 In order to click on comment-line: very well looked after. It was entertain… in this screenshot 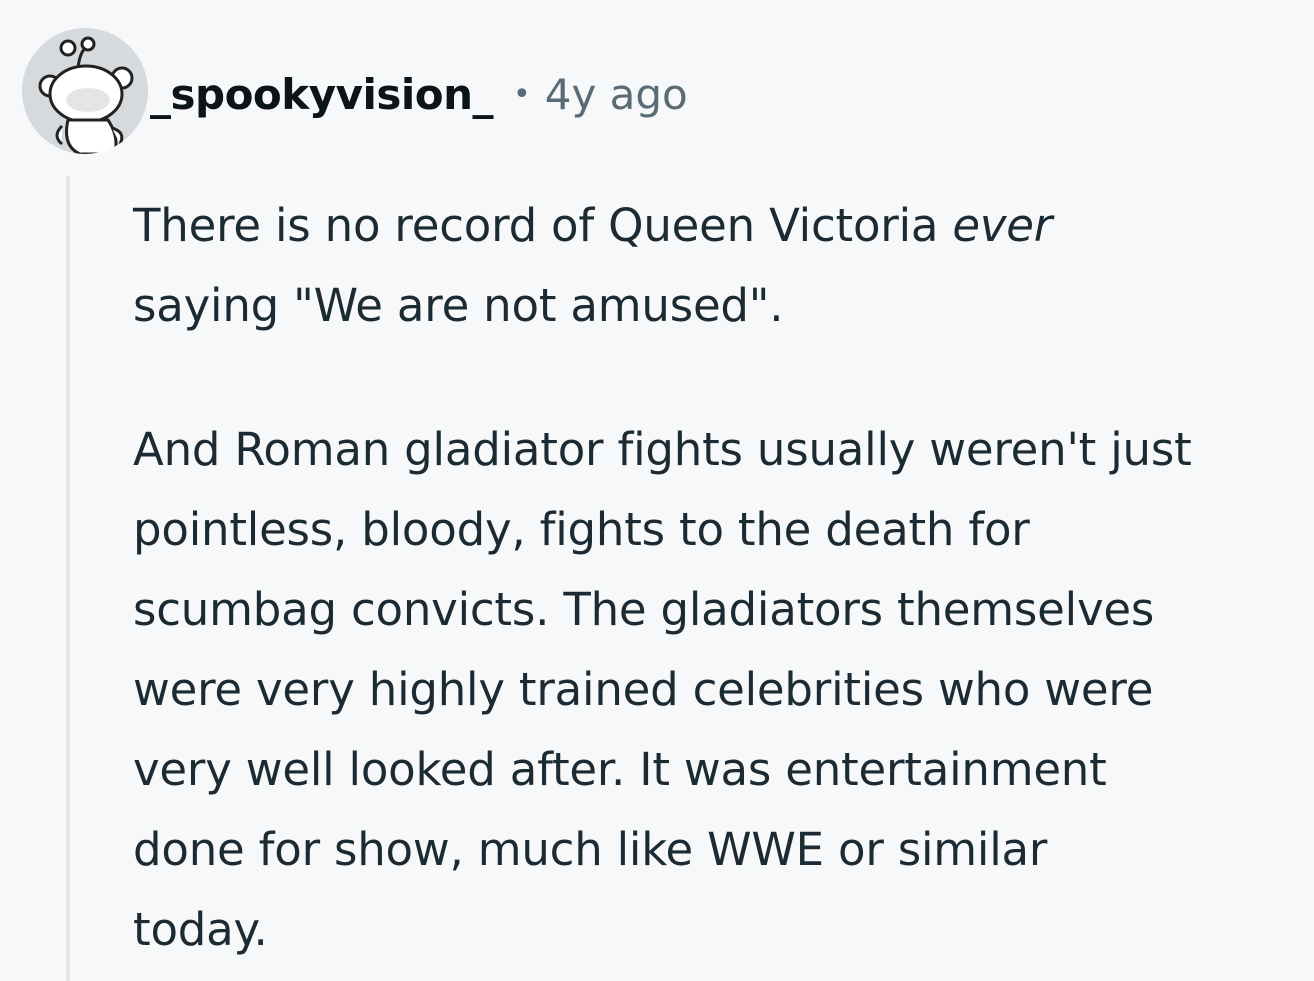, I will do `click(620, 769)`.